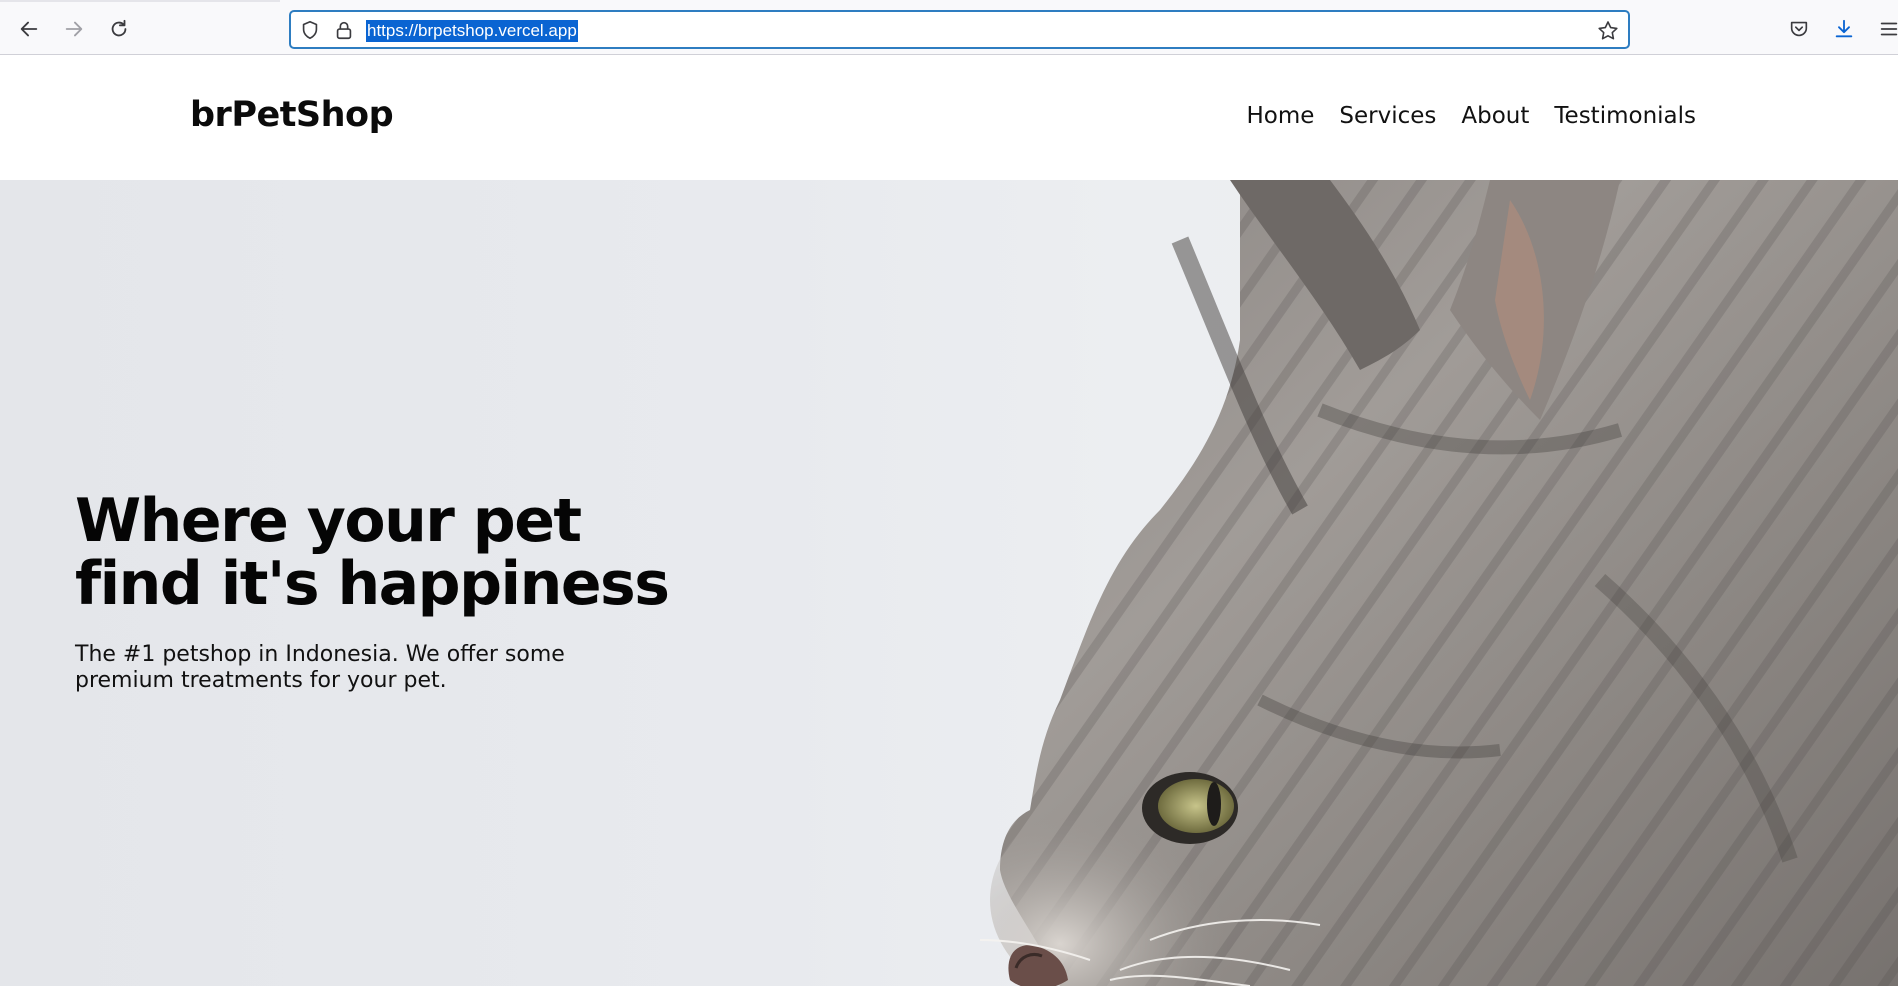 This screenshot has height=986, width=1898. I want to click on hero-title-line-2: find it's happiness, so click(372, 584).